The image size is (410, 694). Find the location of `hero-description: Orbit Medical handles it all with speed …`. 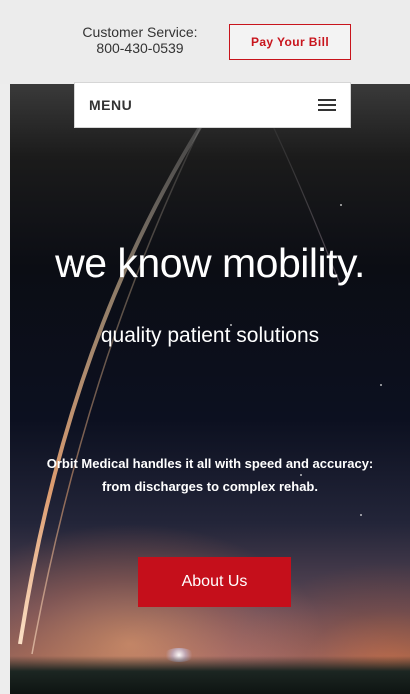

hero-description: Orbit Medical handles it all with speed … is located at coordinates (210, 475).